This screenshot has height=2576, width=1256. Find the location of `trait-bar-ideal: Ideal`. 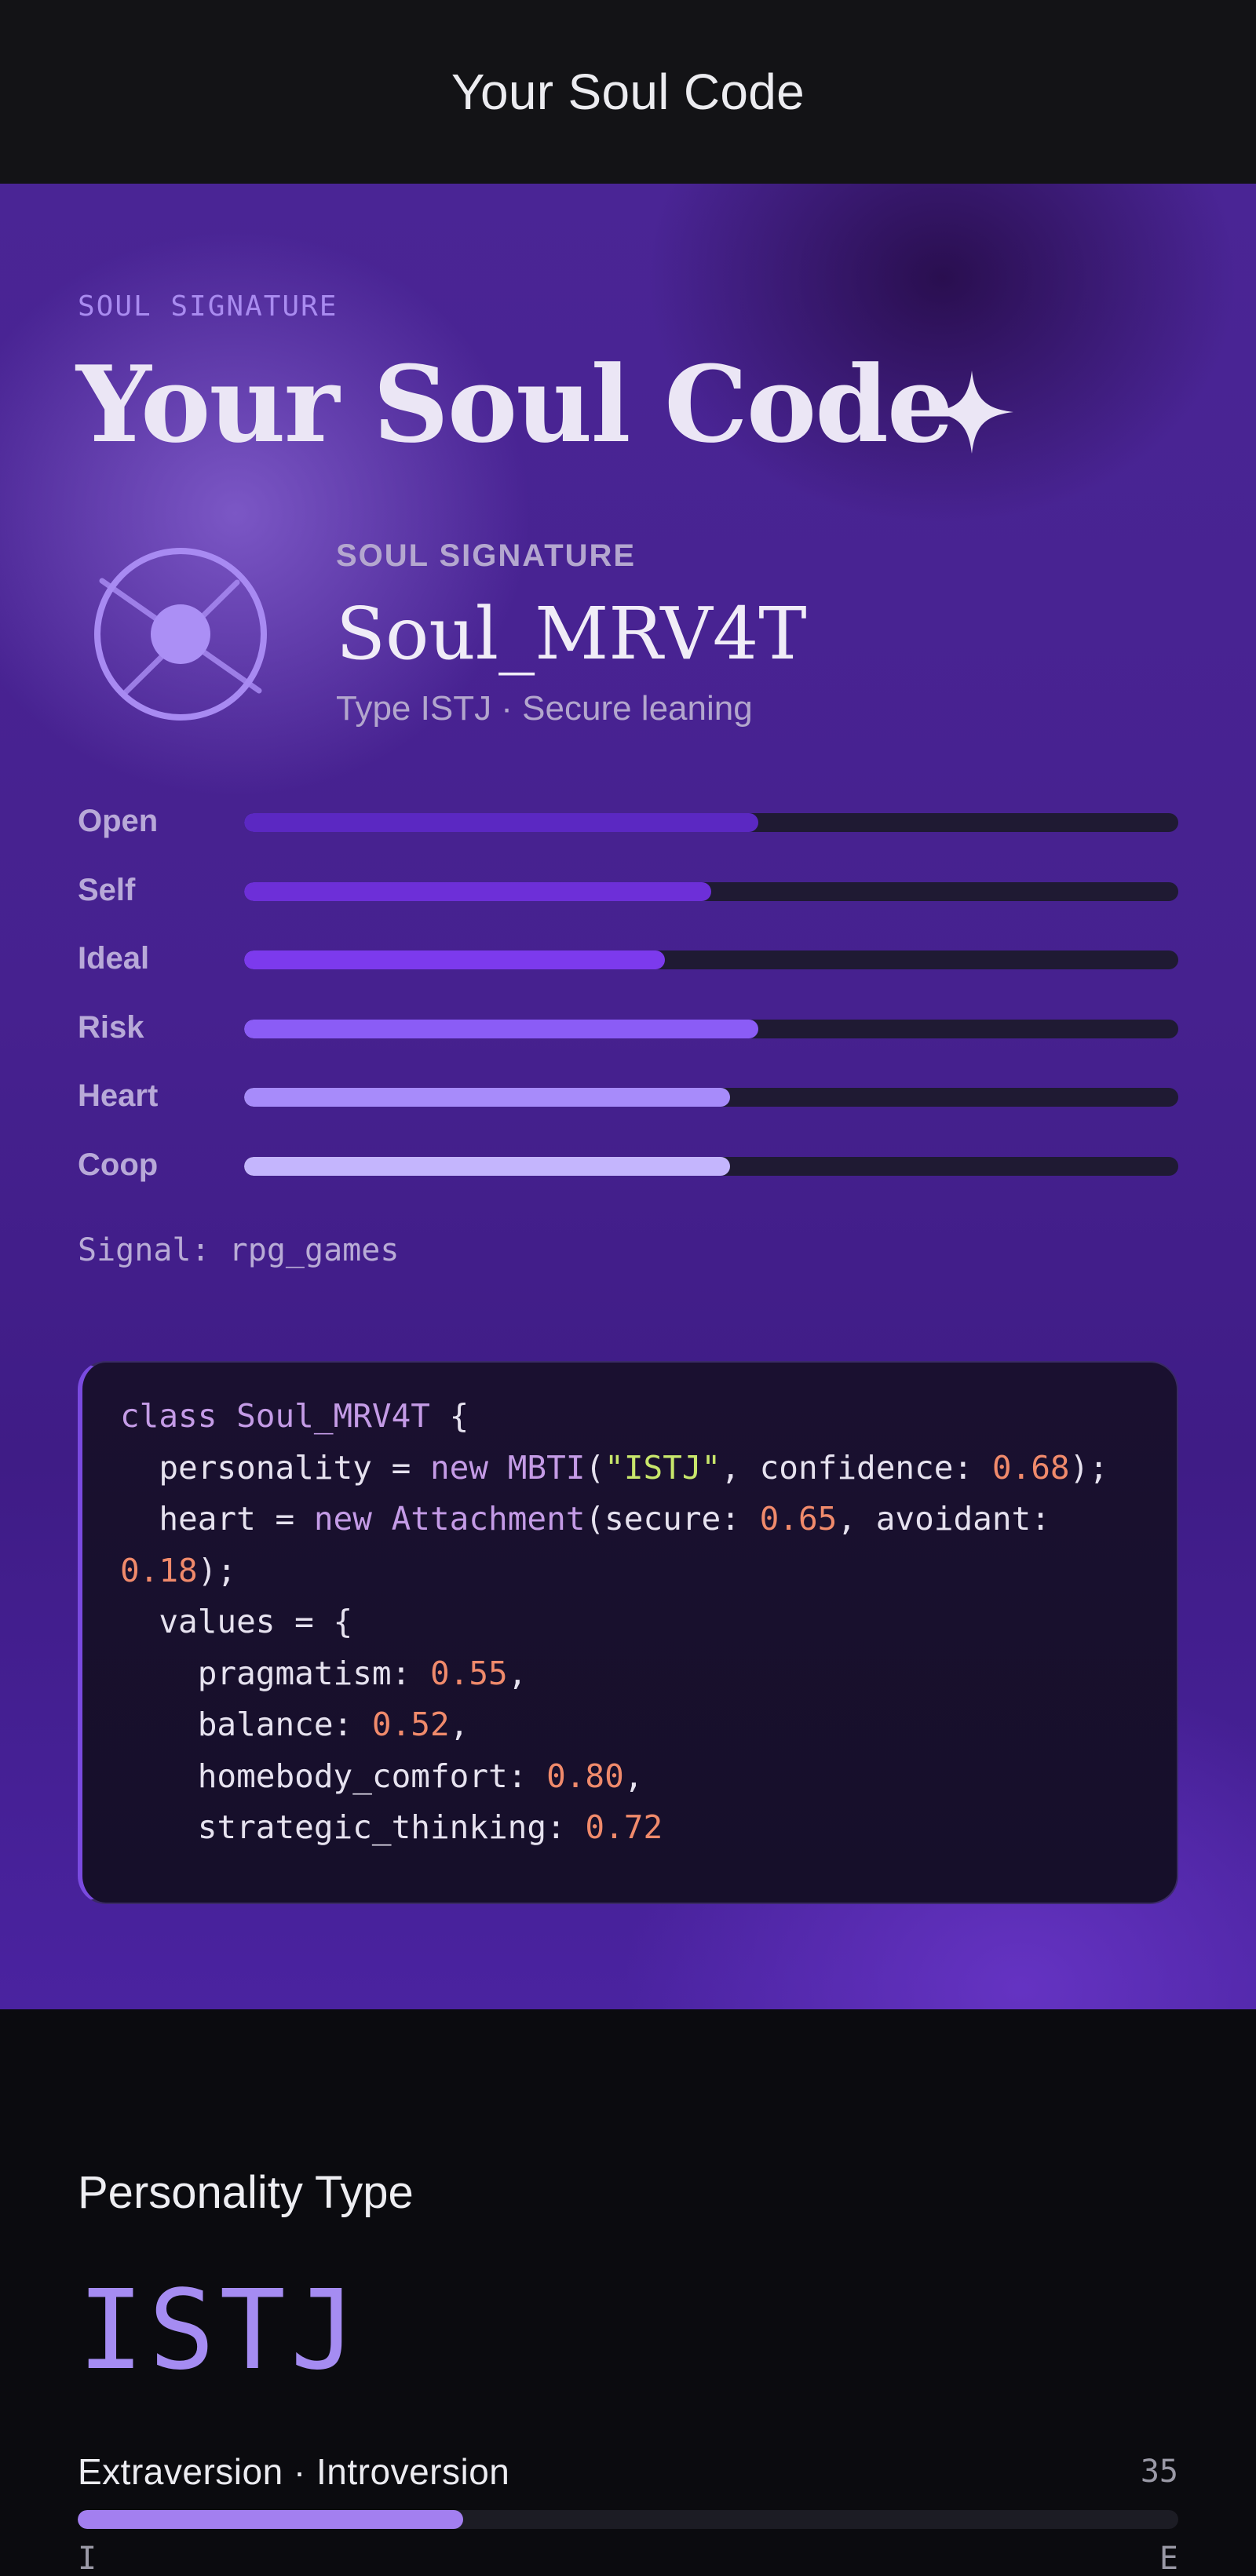

trait-bar-ideal: Ideal is located at coordinates (628, 958).